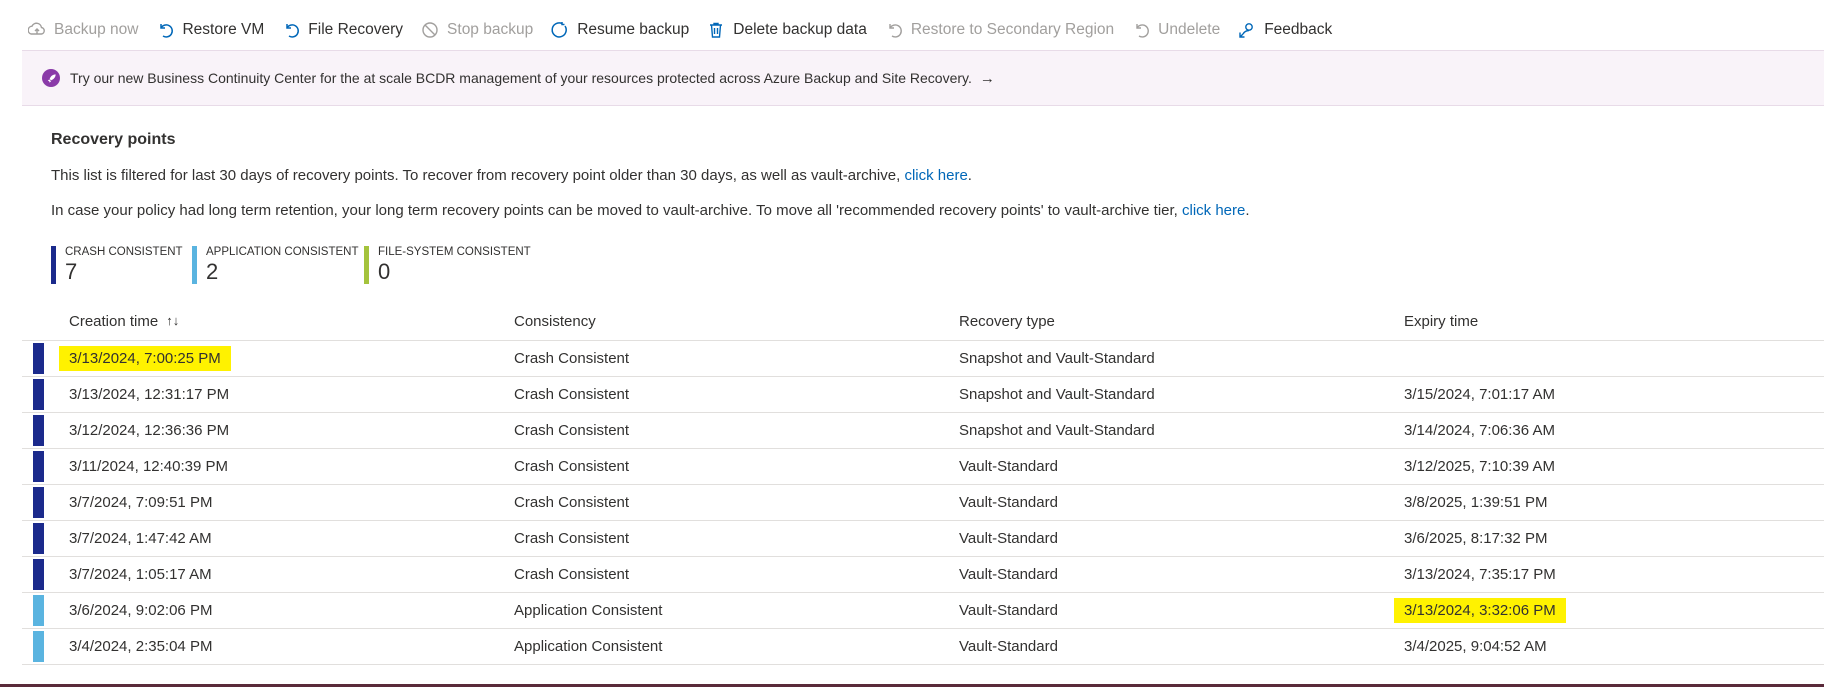 The height and width of the screenshot is (687, 1824). I want to click on expiry-time-cell: 3/14/2024, 7:06:36 AM, so click(1479, 430).